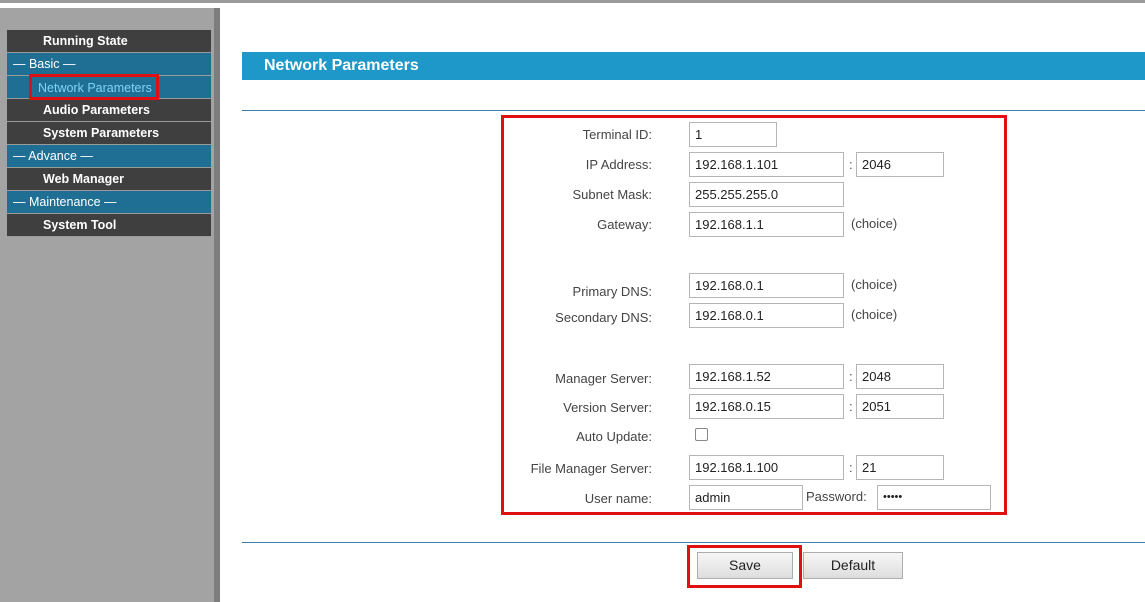  Describe the element at coordinates (900, 376) in the screenshot. I see `manager-server-port-input: 2048` at that location.